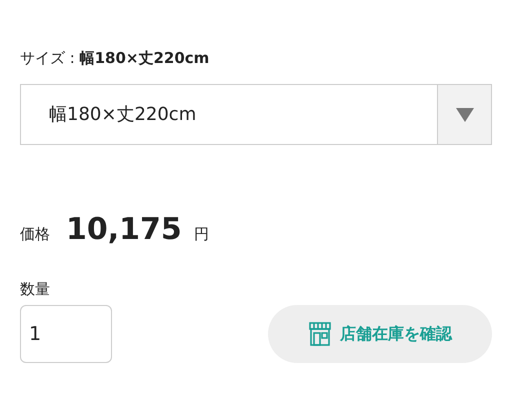 This screenshot has width=512, height=402. What do you see at coordinates (35, 289) in the screenshot?
I see `quantity-label: 数量` at bounding box center [35, 289].